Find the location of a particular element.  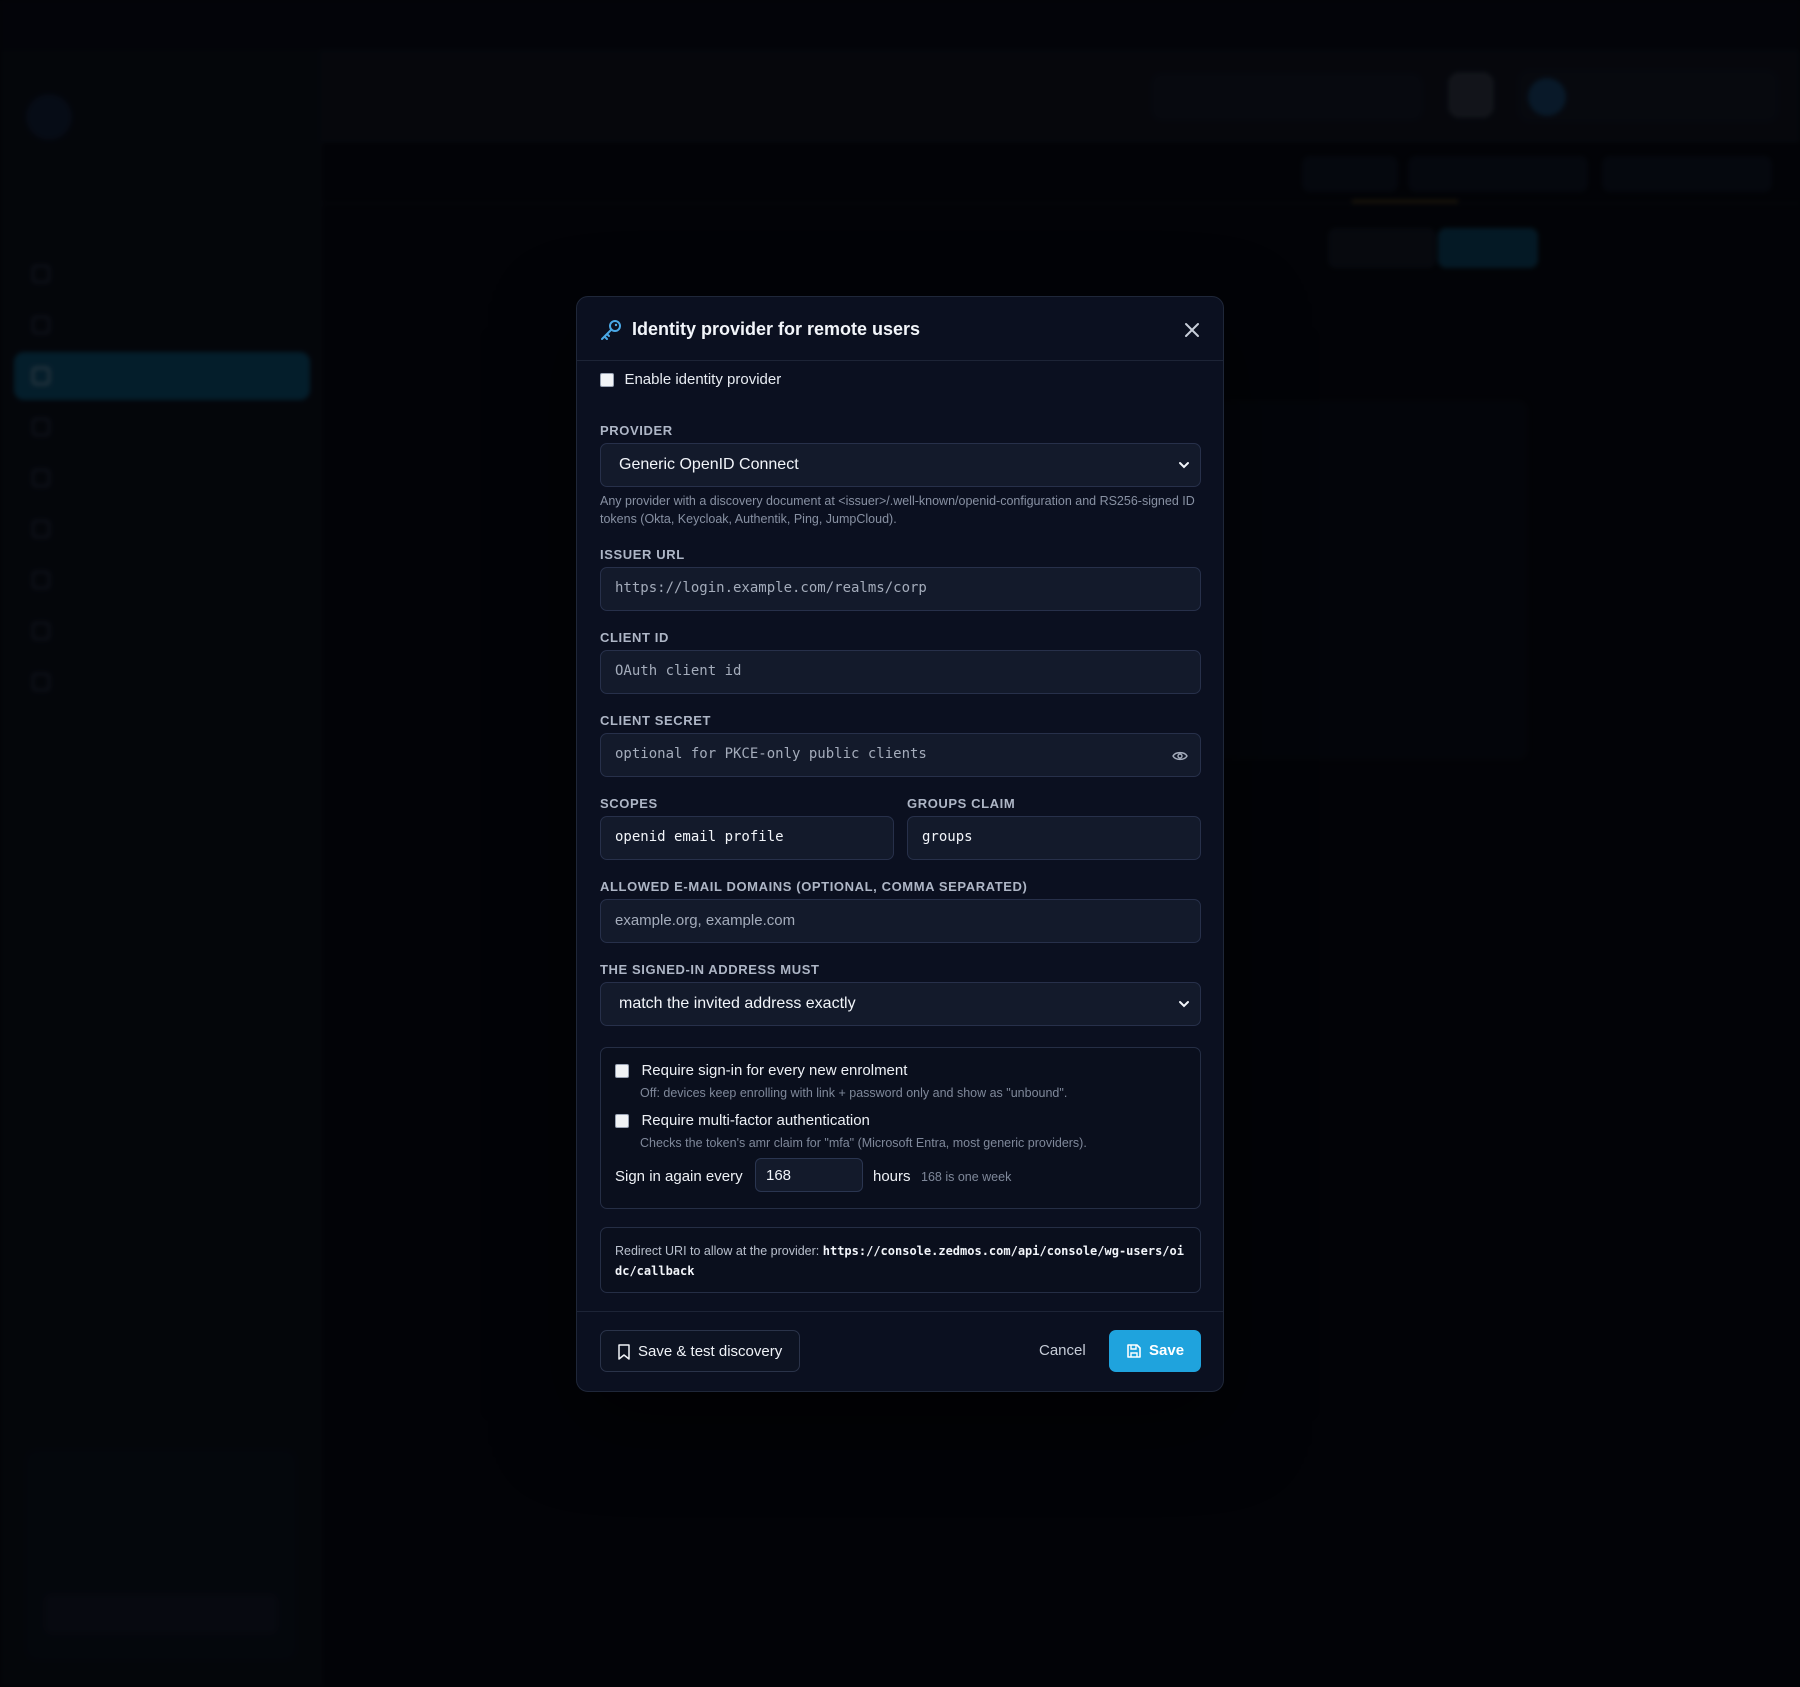

enable-row: Enable identity provider is located at coordinates (690, 380).